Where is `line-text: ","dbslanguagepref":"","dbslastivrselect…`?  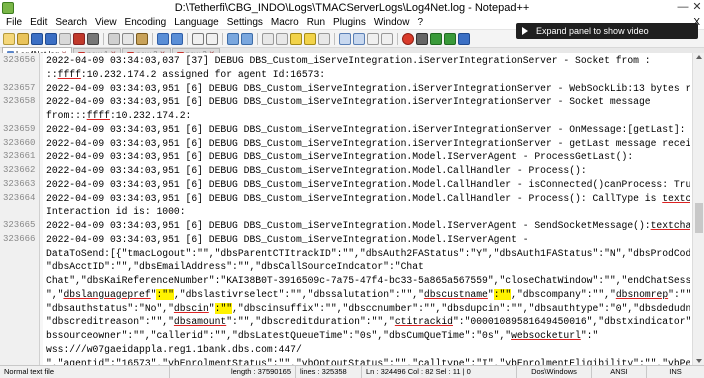 line-text: ","dbslanguagepref":"","dbslastivrselect… is located at coordinates (368, 294).